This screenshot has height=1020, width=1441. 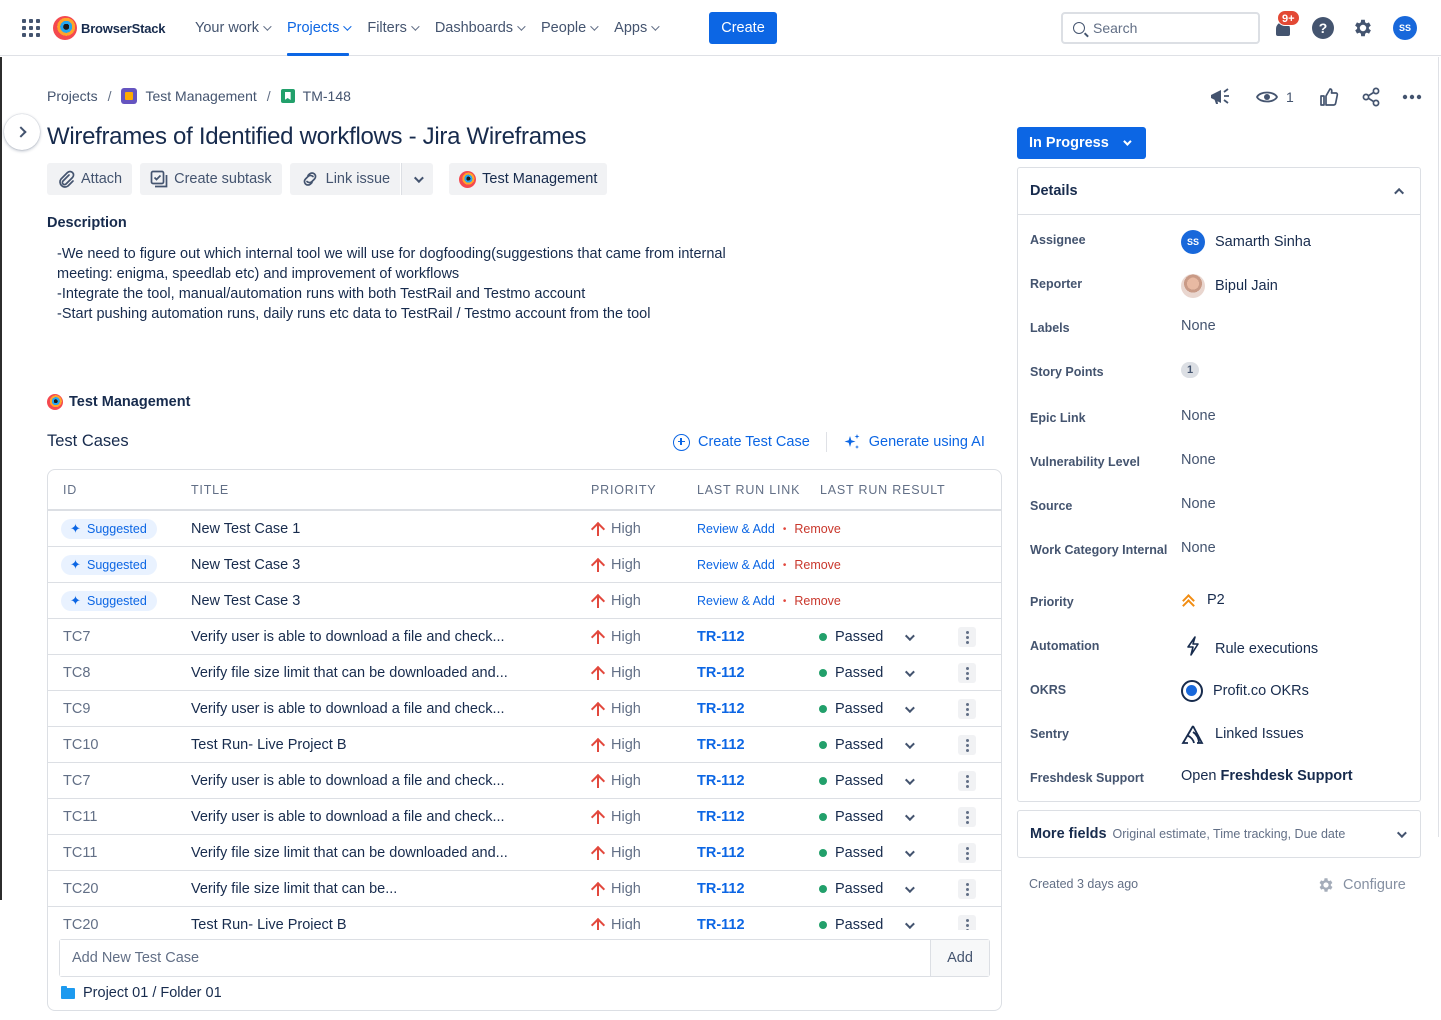 What do you see at coordinates (345, 179) in the screenshot?
I see `link-issue-button: Link issue` at bounding box center [345, 179].